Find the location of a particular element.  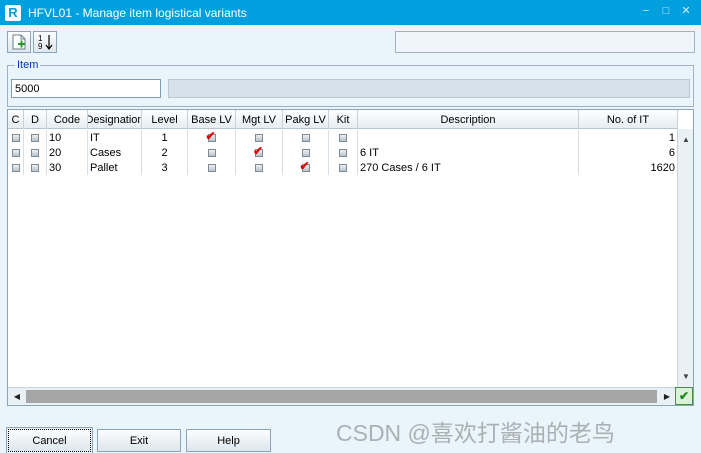

description-cell: 270 Cases / 6 IT is located at coordinates (468, 167).